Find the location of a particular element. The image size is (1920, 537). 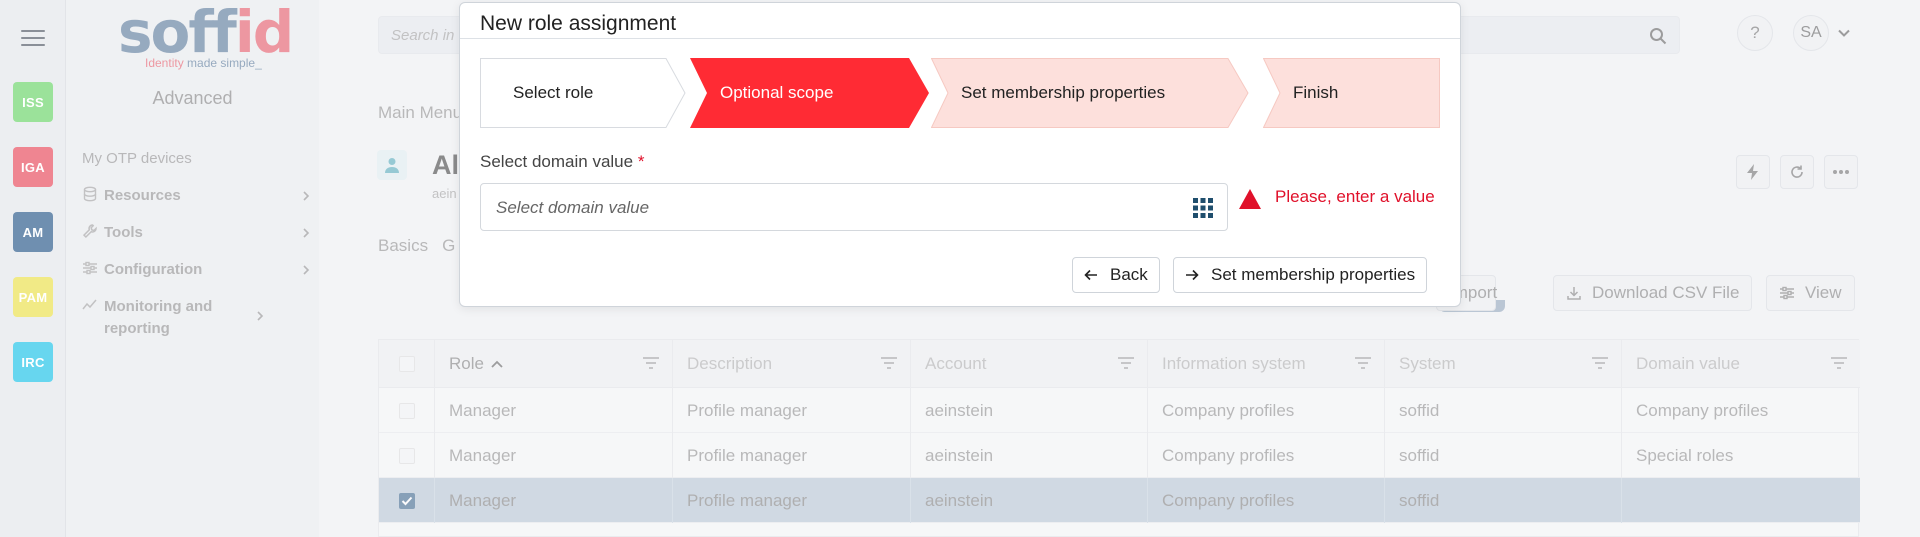

step-label: Finish is located at coordinates (1316, 92).